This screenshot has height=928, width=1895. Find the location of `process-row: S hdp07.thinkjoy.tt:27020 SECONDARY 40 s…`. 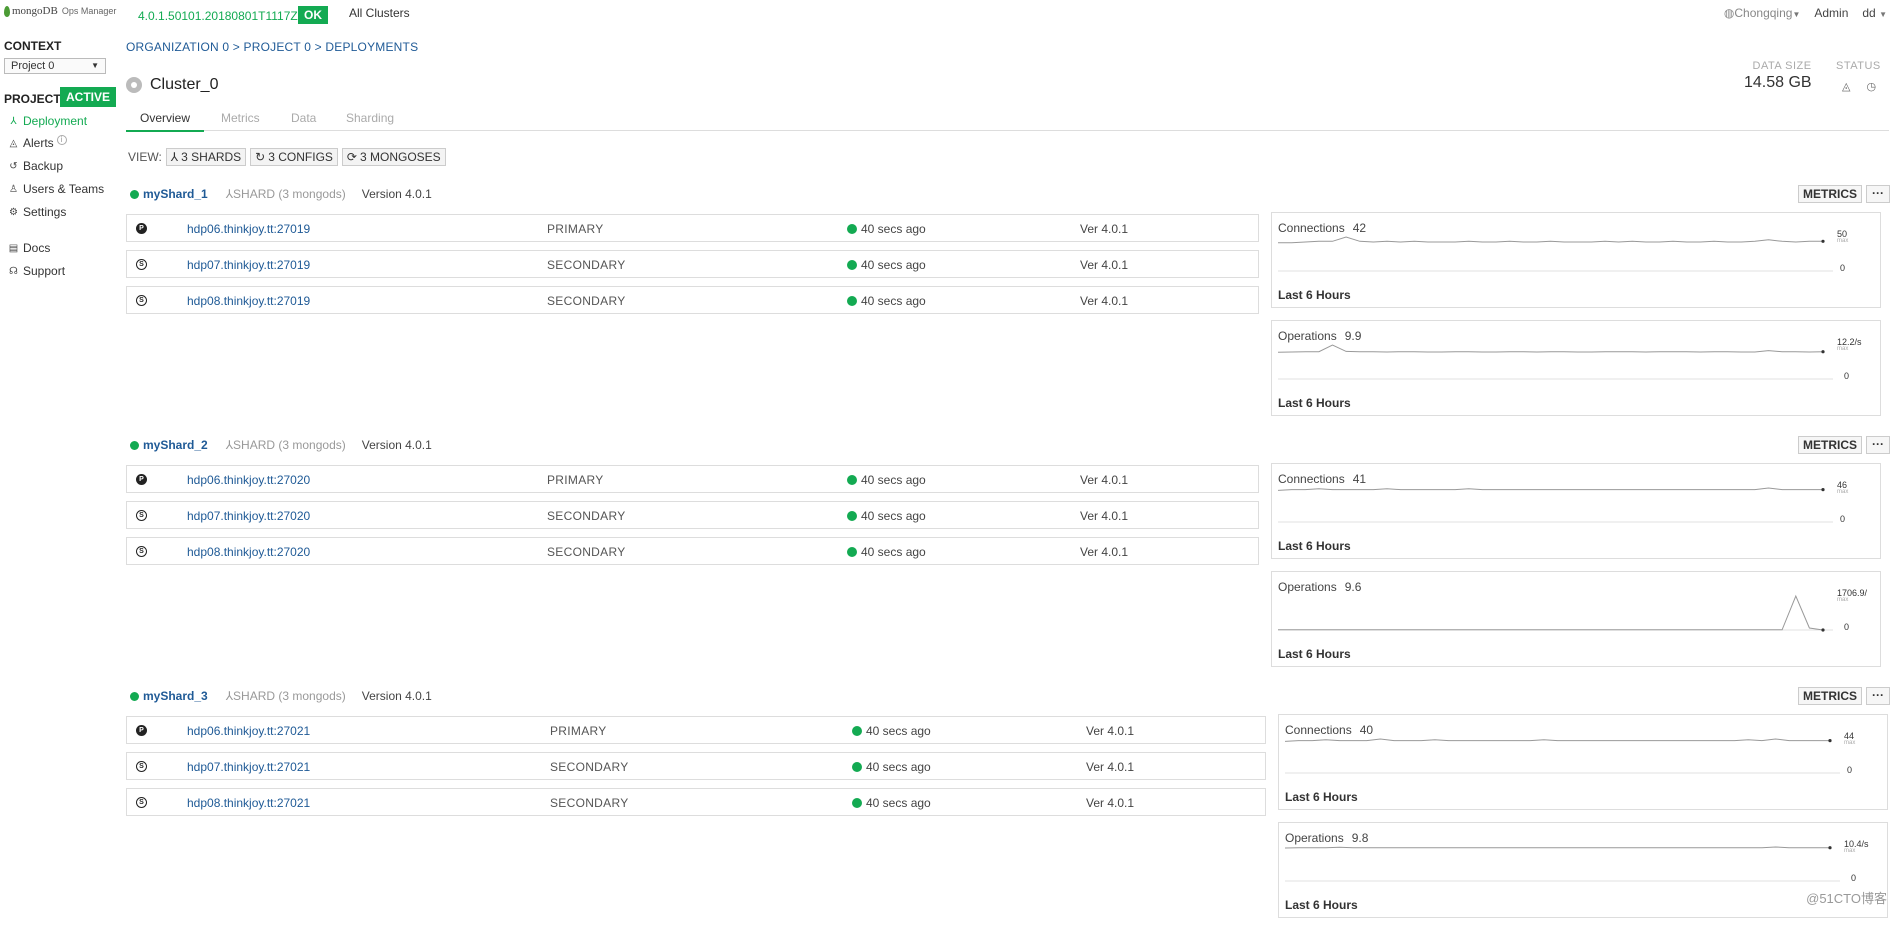

process-row: S hdp07.thinkjoy.tt:27020 SECONDARY 40 s… is located at coordinates (692, 515).